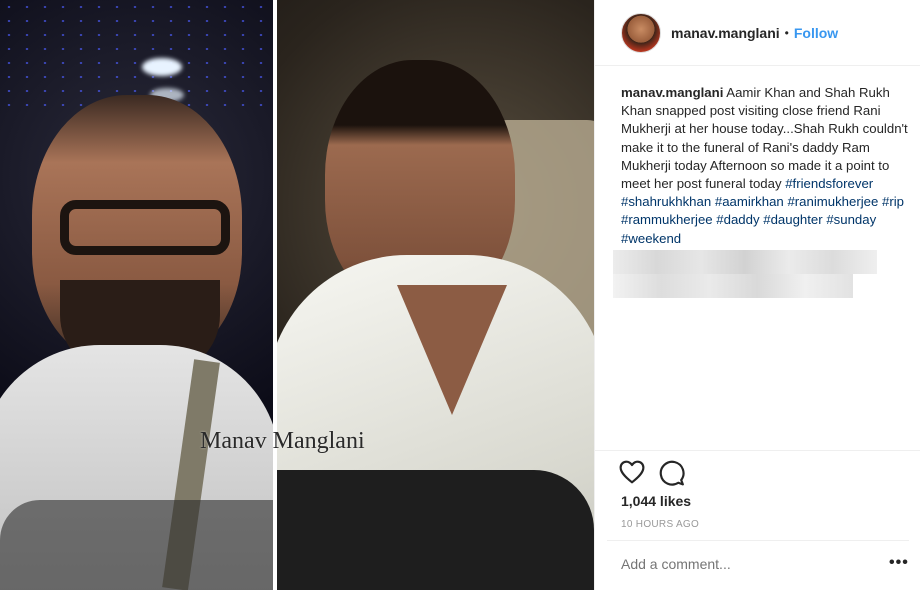 The width and height of the screenshot is (920, 590). I want to click on roof-lamp, so click(162, 67).